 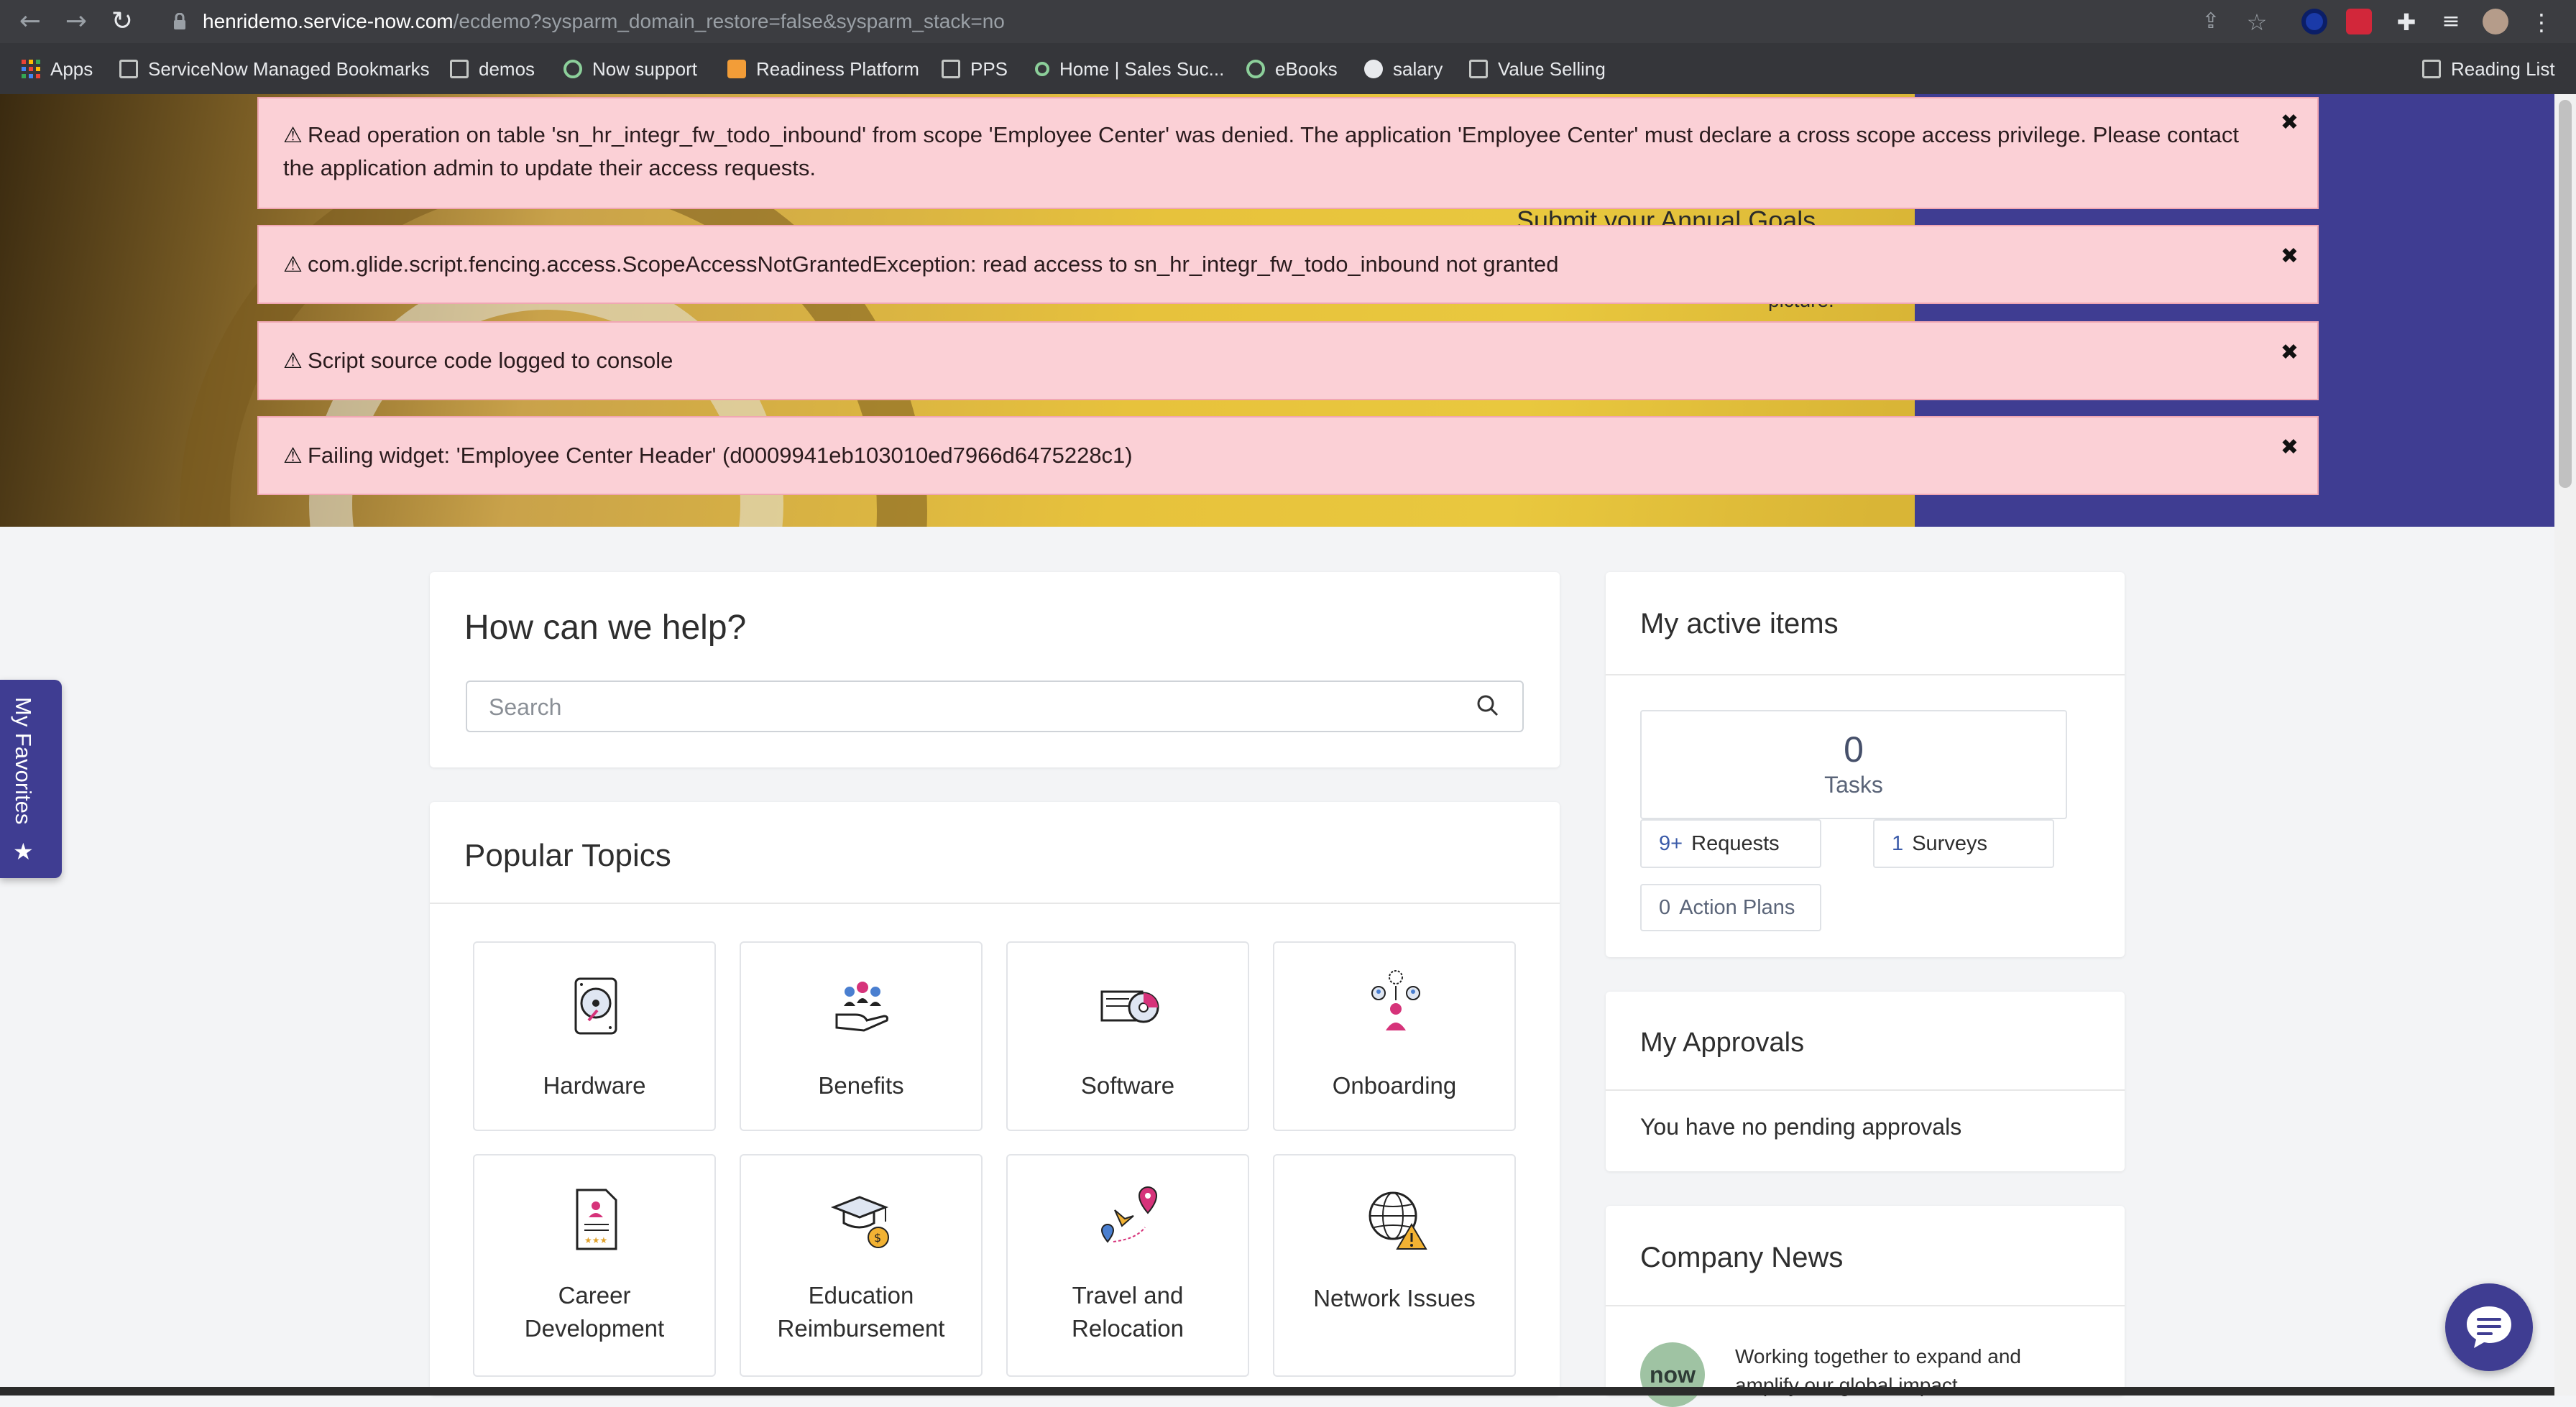 I want to click on topic-label: Travel and Relocation, so click(x=1128, y=1312).